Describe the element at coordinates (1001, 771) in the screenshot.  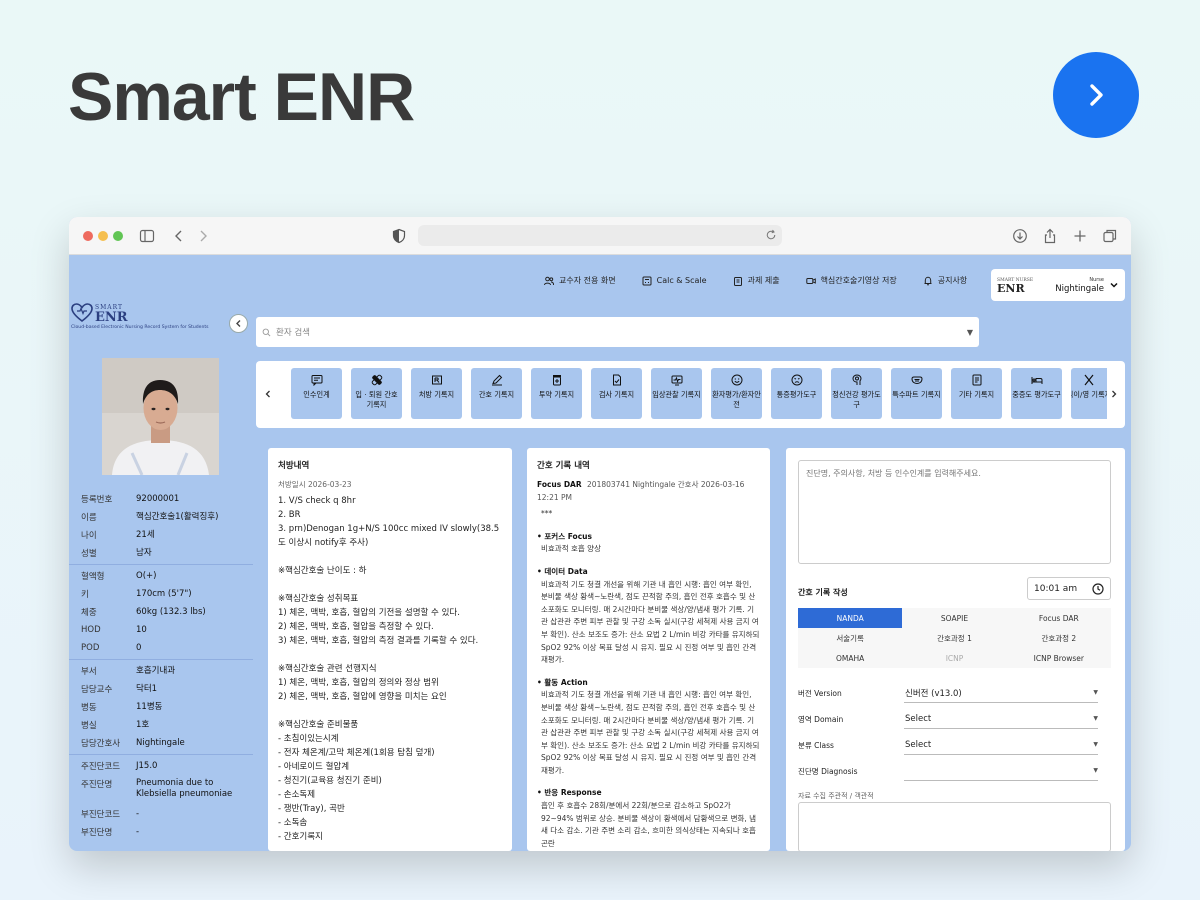
I see `diagnosis-select: ▼` at that location.